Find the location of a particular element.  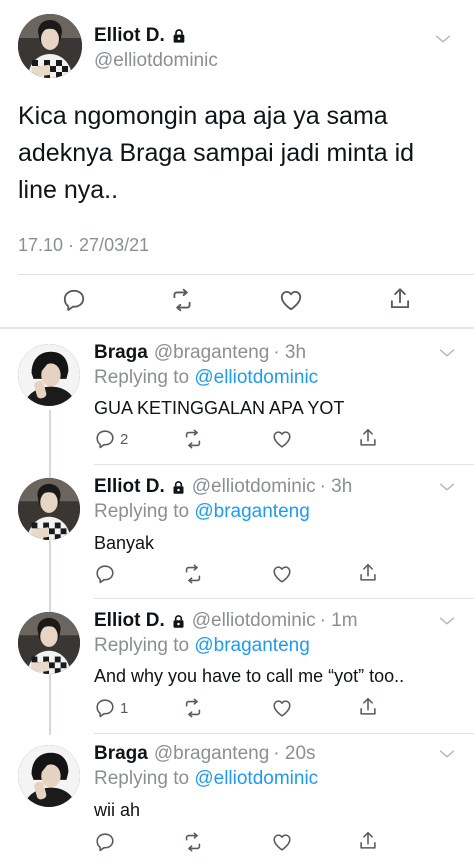

main-avatar is located at coordinates (50, 46).